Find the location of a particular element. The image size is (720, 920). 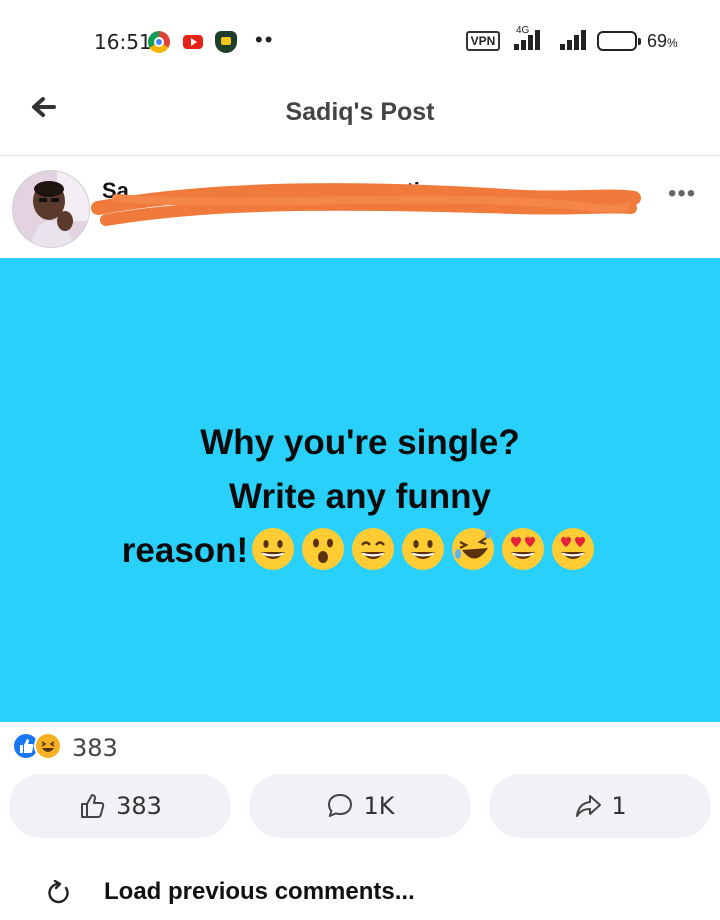

page-title: Sadiq's Post is located at coordinates (360, 112).